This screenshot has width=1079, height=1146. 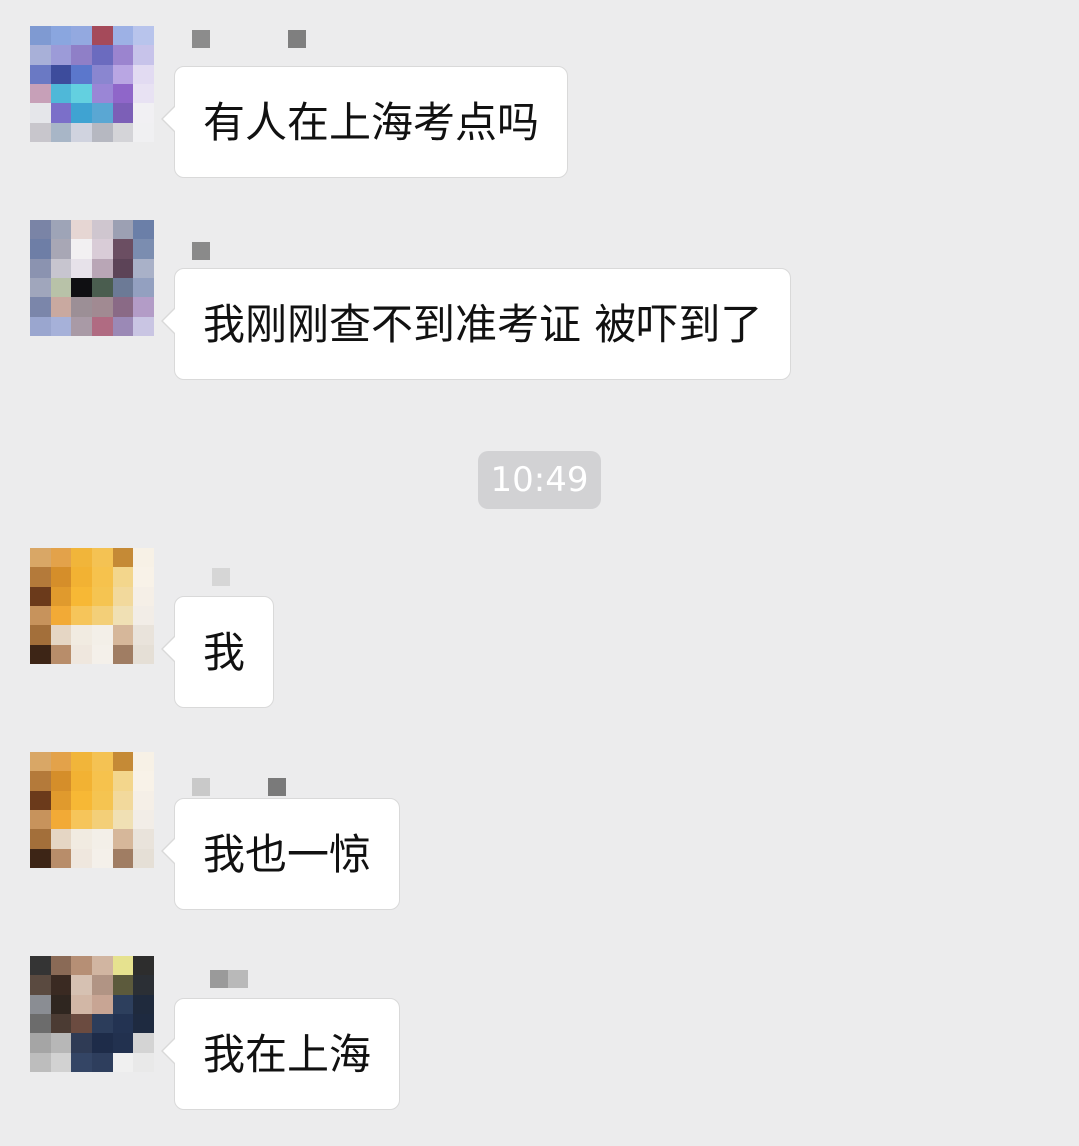 I want to click on message-bubble: 我也一惊, so click(x=280, y=854).